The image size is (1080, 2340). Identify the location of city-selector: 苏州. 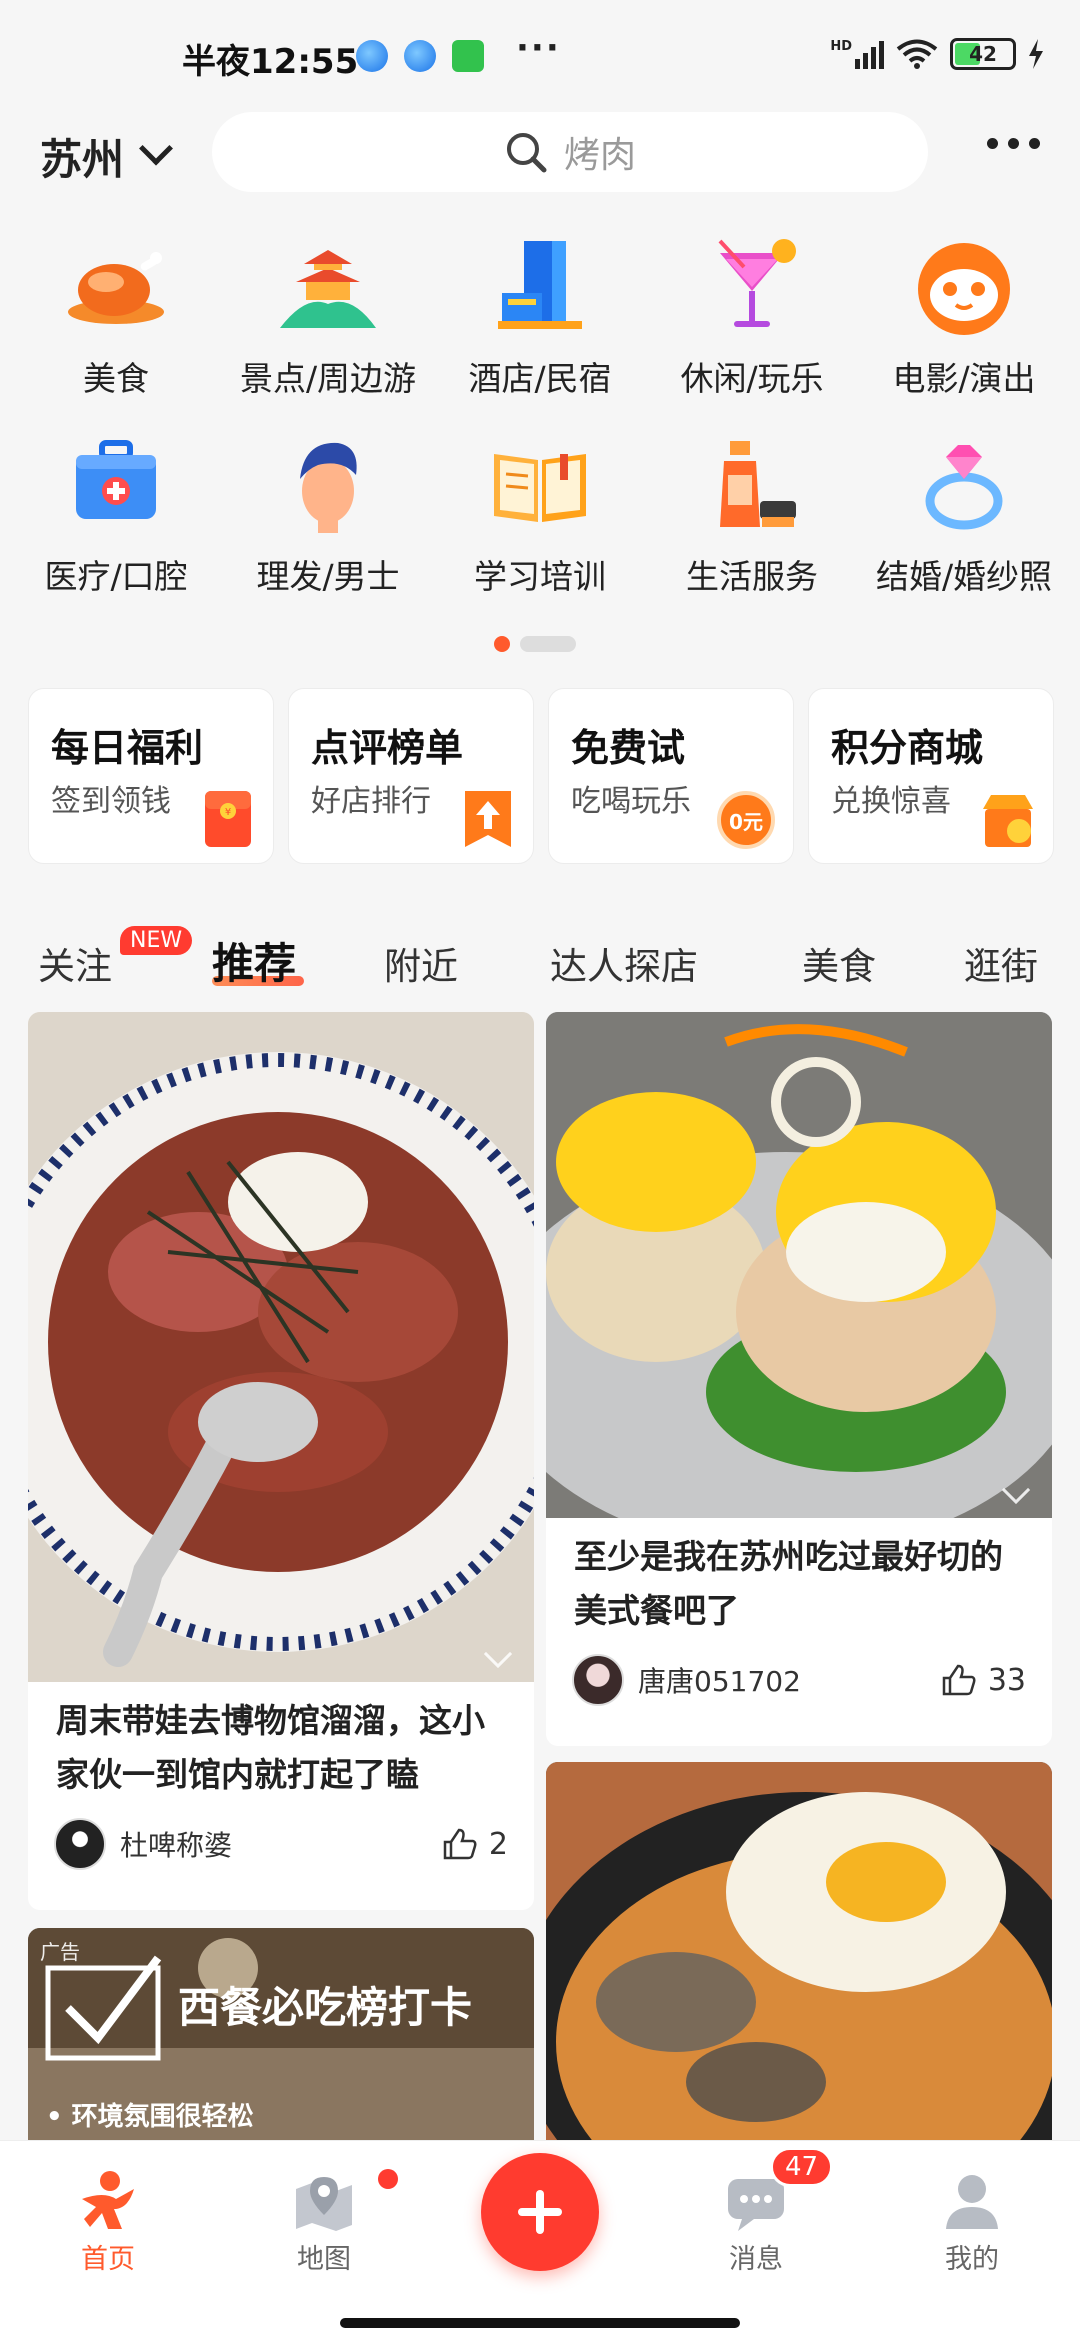
(106, 156).